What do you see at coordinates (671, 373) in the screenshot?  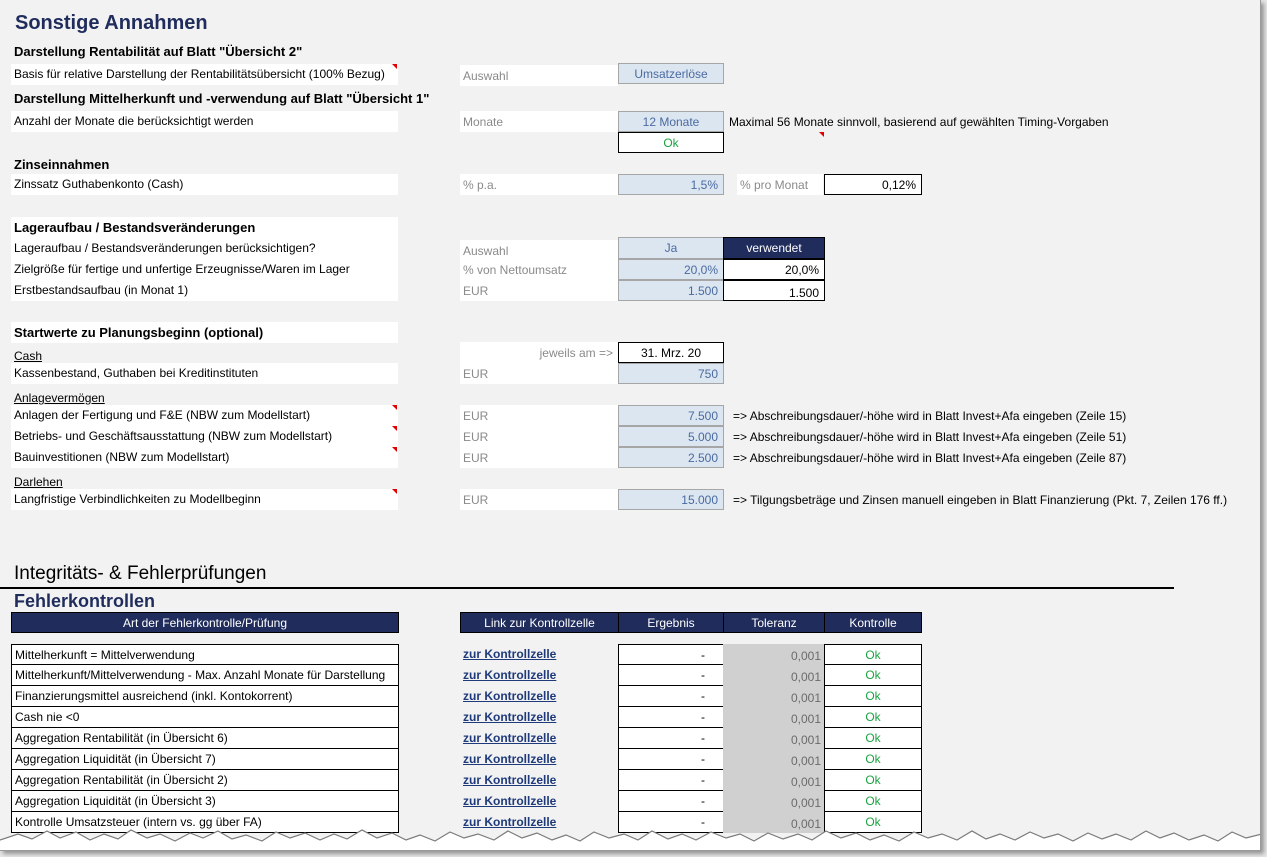 I see `cash-input: 750` at bounding box center [671, 373].